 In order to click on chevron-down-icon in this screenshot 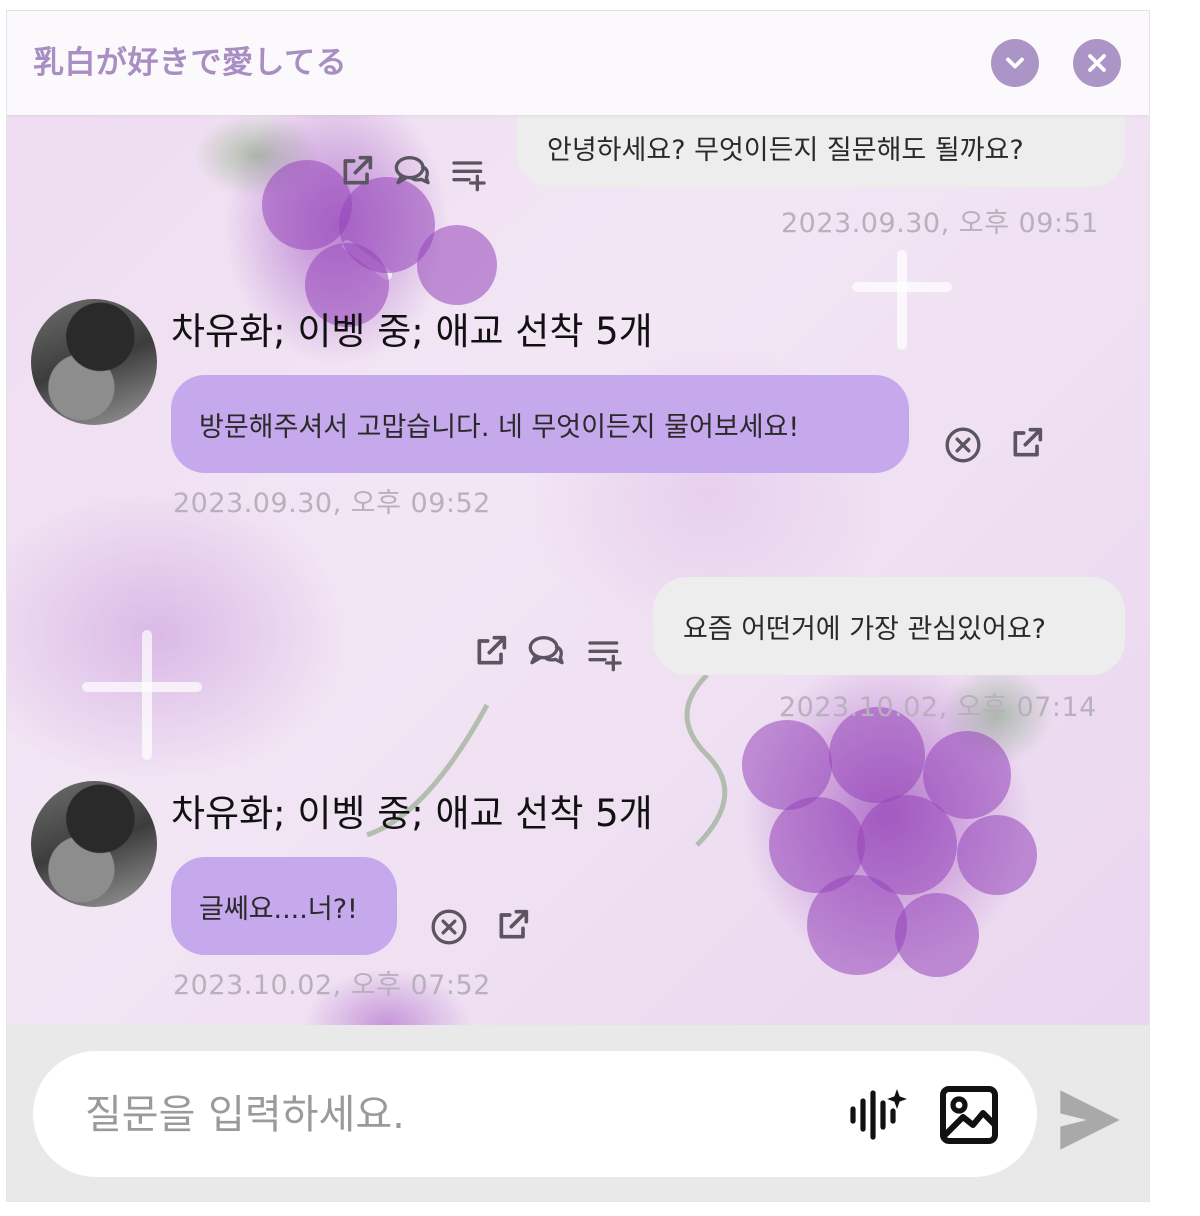, I will do `click(1015, 63)`.